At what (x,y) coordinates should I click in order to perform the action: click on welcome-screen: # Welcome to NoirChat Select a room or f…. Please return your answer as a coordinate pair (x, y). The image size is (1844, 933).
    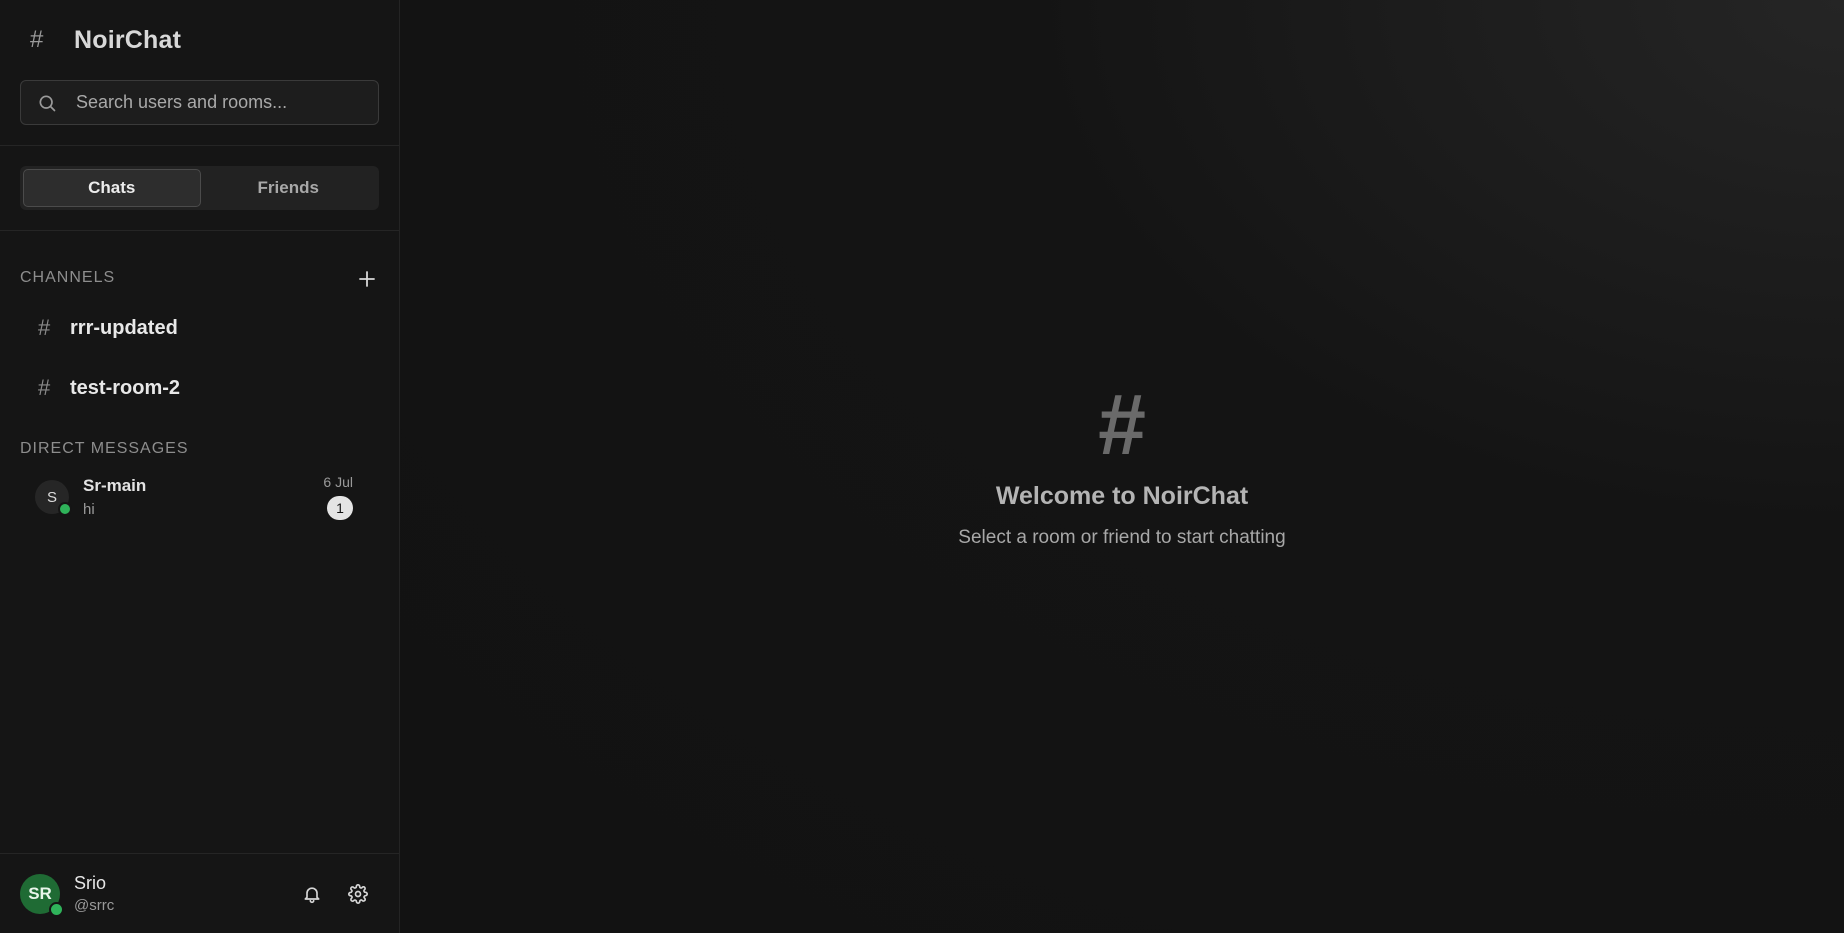
    Looking at the image, I should click on (1122, 464).